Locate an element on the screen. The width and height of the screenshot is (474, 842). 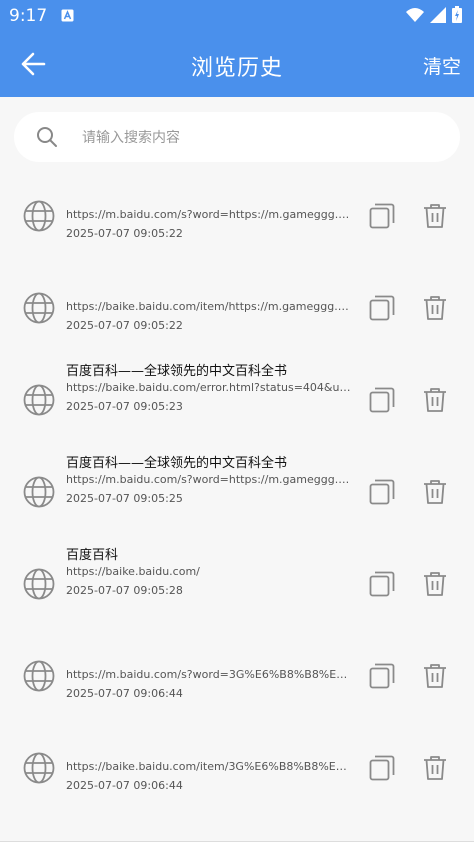
history-item-time: 2025-07-07 09:05:25 is located at coordinates (124, 498).